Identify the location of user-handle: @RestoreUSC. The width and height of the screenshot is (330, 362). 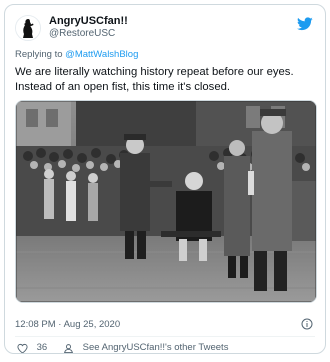
(88, 34).